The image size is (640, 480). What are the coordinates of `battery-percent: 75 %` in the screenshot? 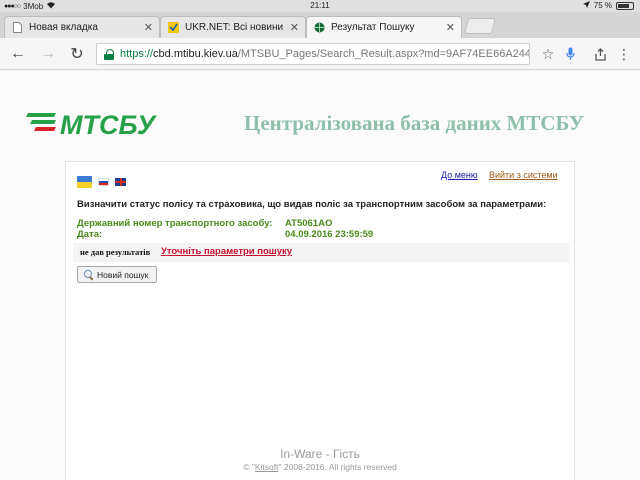 It's located at (602, 5).